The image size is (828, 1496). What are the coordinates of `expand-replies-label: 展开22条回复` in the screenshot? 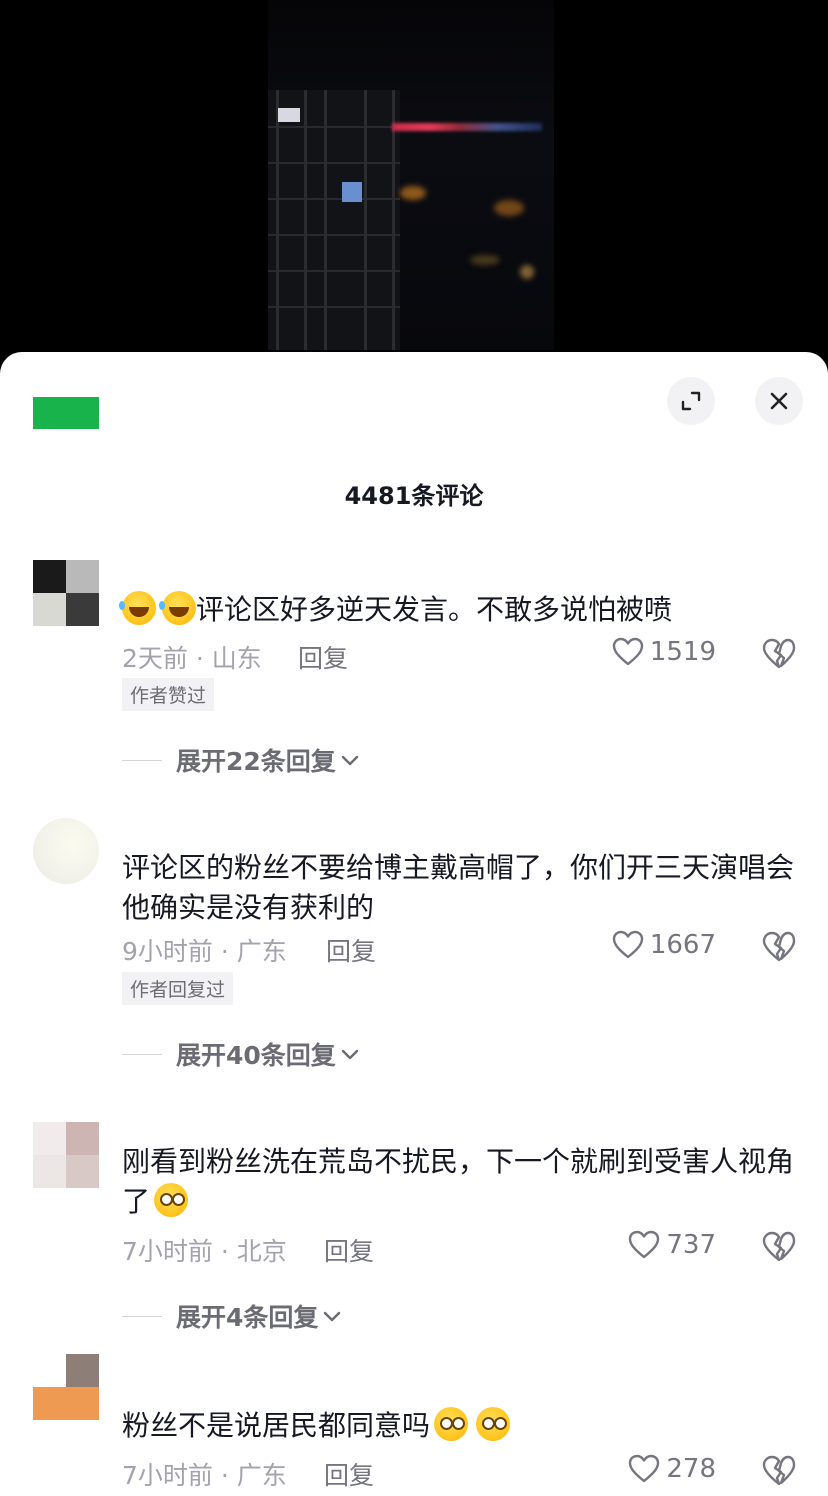 It's located at (256, 761).